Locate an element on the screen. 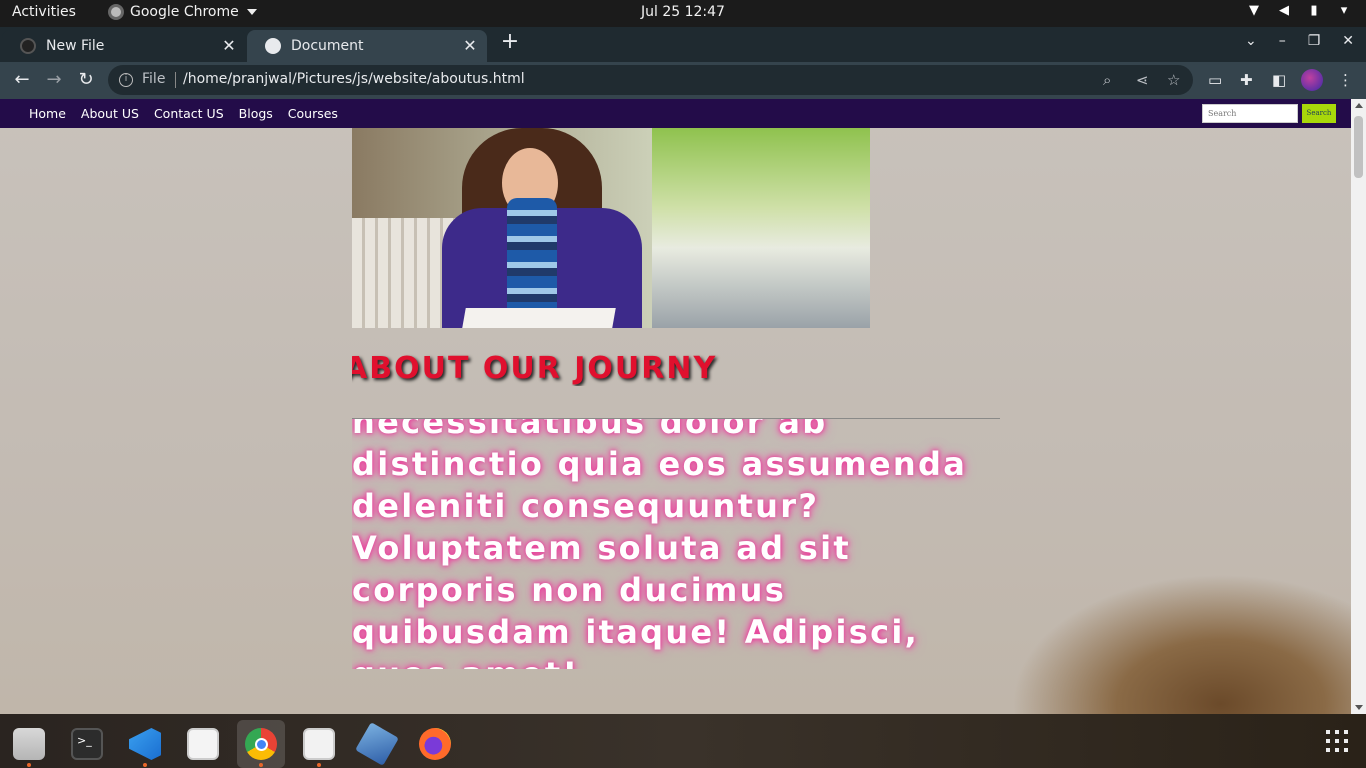 The width and height of the screenshot is (1366, 768). dock-terminal: >_ is located at coordinates (87, 744).